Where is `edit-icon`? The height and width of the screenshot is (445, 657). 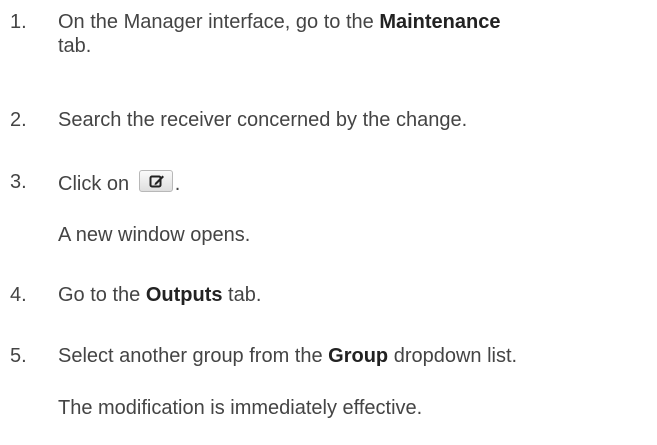
edit-icon is located at coordinates (156, 181).